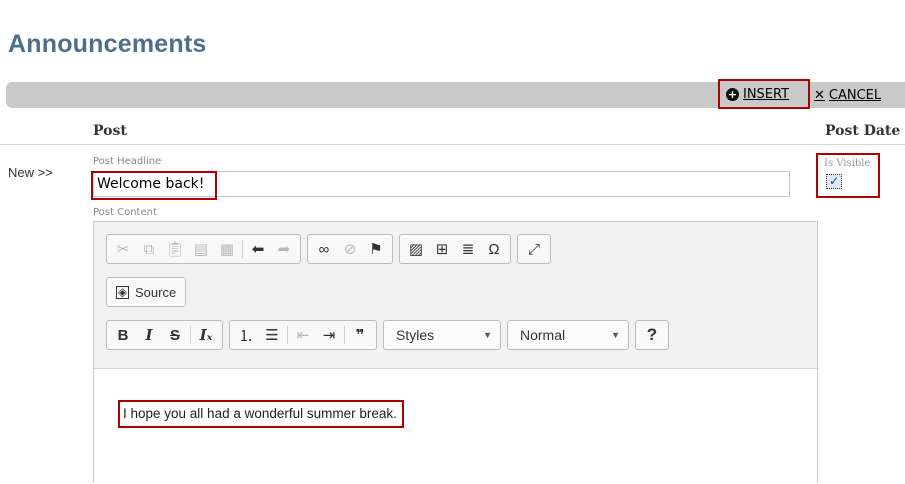 This screenshot has width=905, height=484. I want to click on bold-icon: B, so click(123, 335).